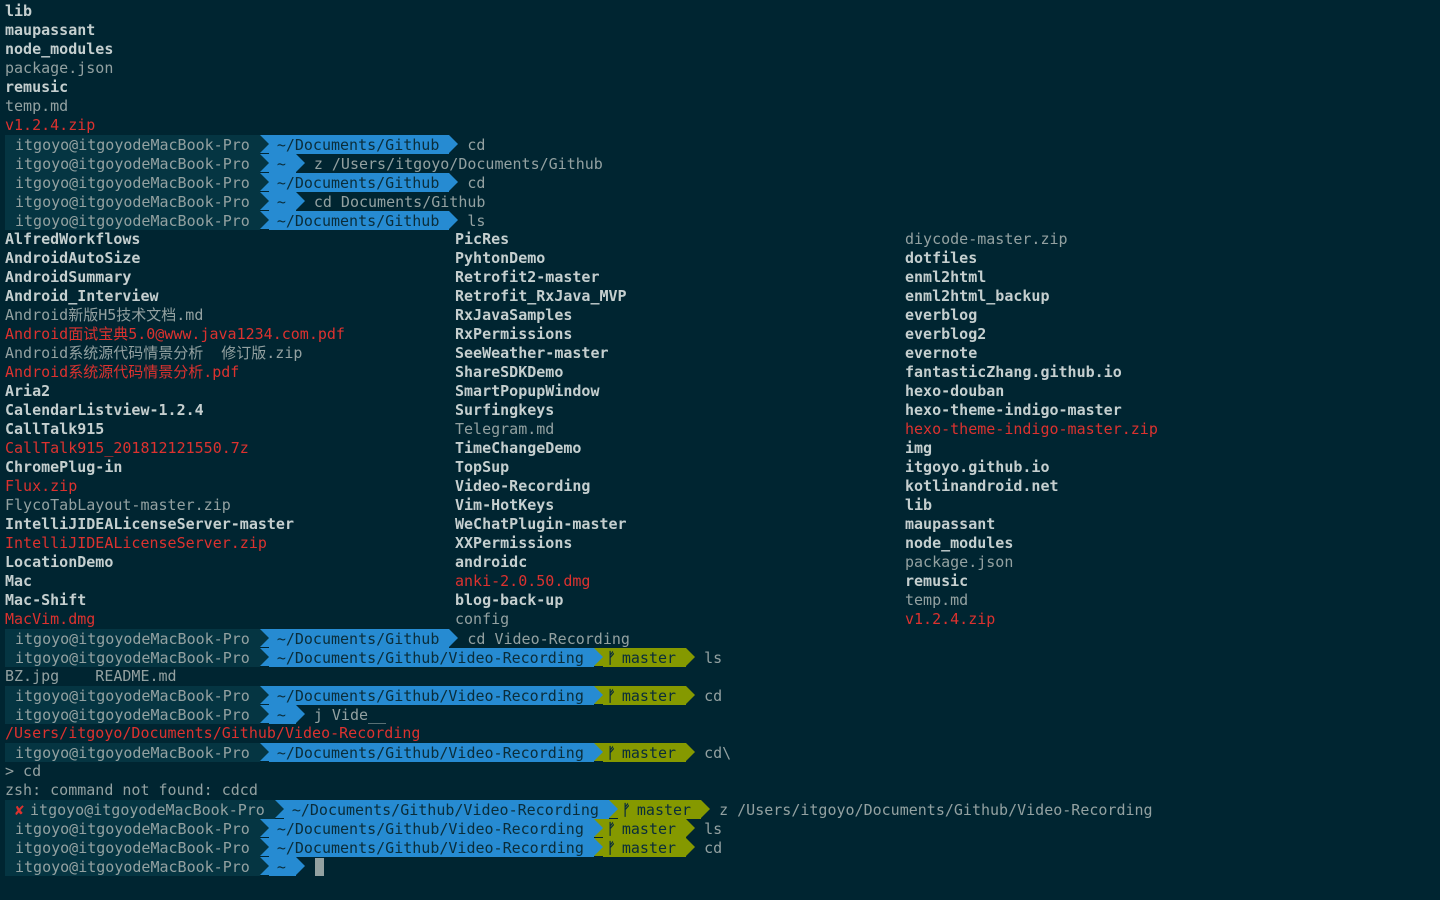 The image size is (1440, 900). What do you see at coordinates (104, 410) in the screenshot?
I see `file-name: CalendarListview-1.2.4` at bounding box center [104, 410].